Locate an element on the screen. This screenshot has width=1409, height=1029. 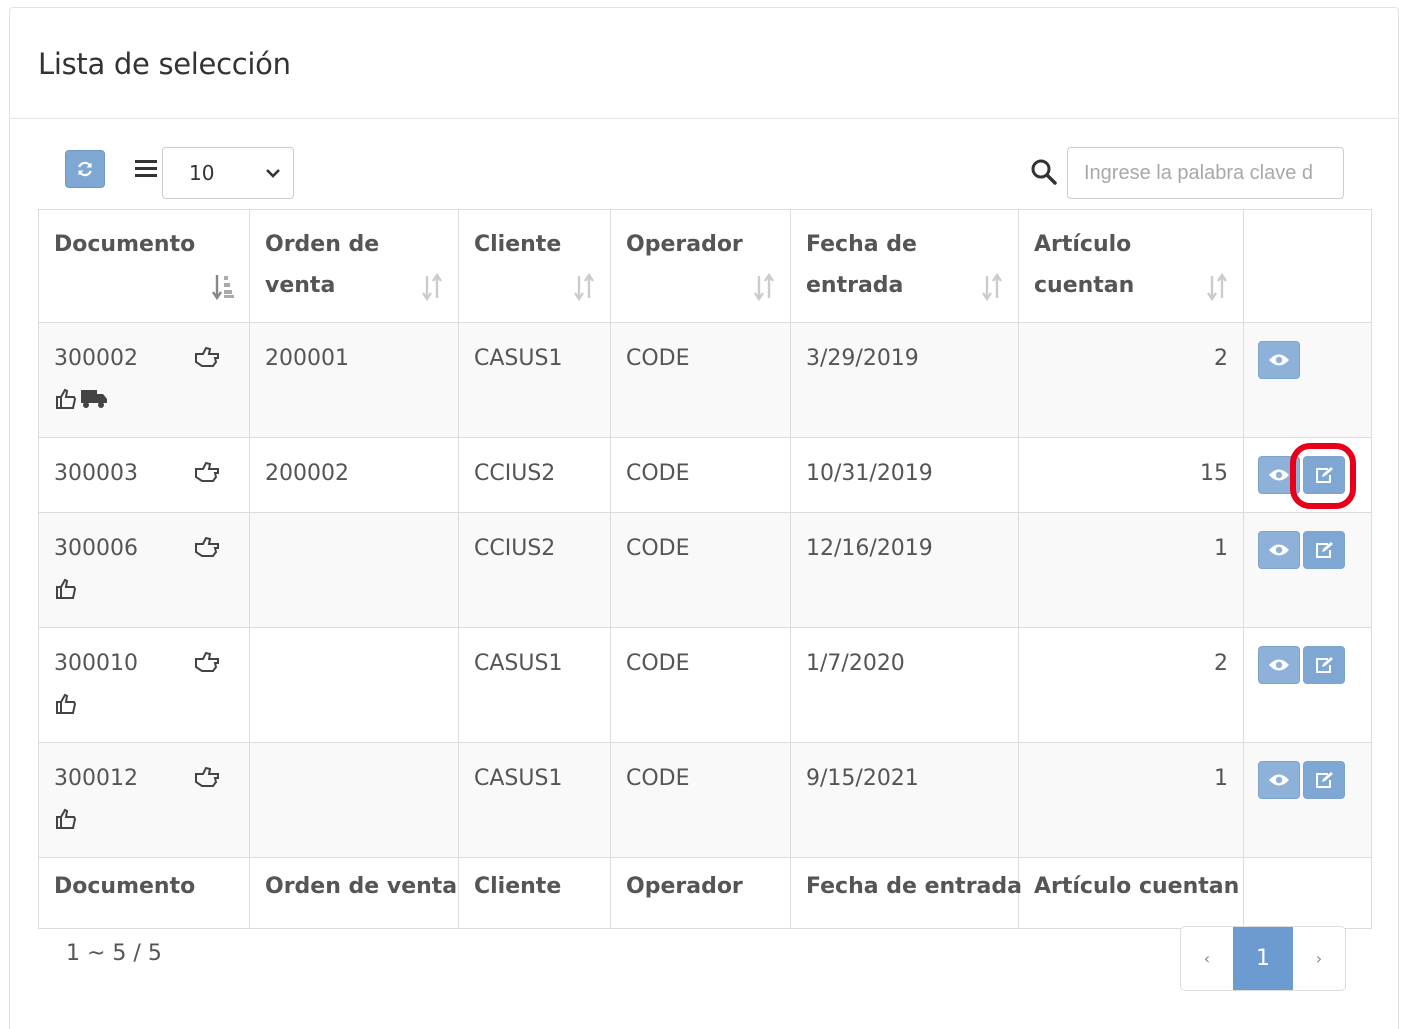
footer-actions is located at coordinates (1307, 893).